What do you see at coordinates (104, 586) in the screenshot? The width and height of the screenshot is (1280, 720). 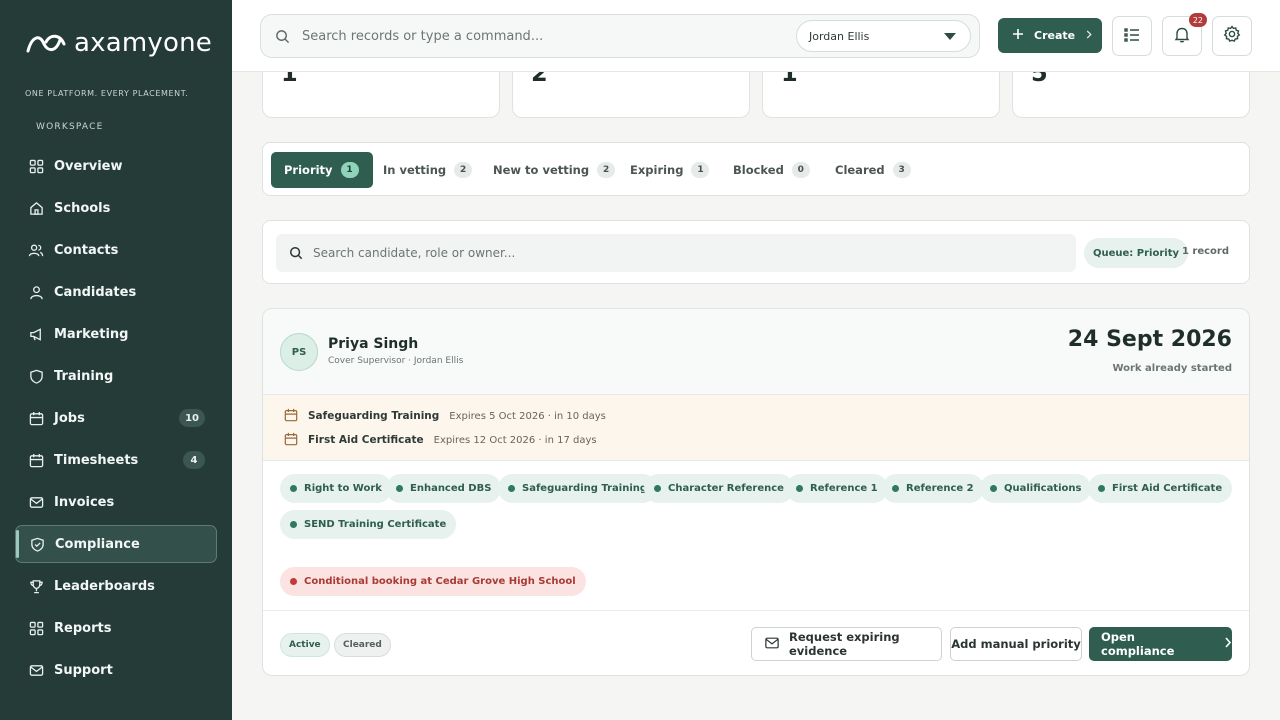 I see `sidebar-item-label: Leaderboards` at bounding box center [104, 586].